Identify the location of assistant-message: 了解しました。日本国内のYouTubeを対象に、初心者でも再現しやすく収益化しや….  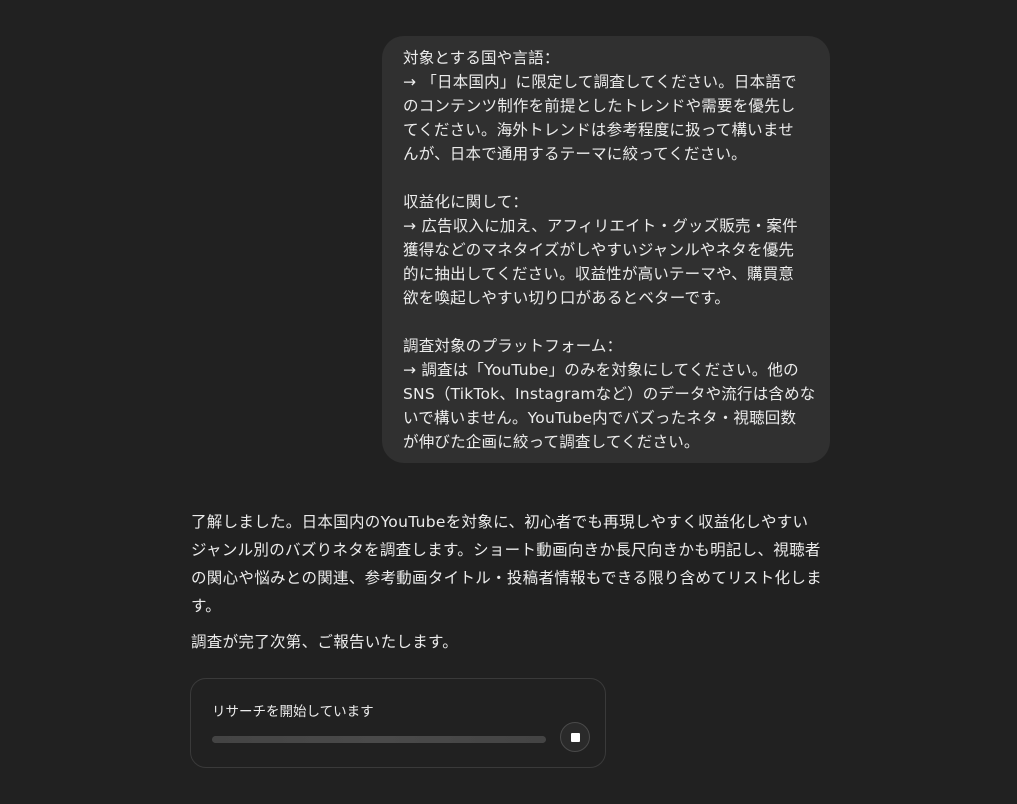
(516, 582).